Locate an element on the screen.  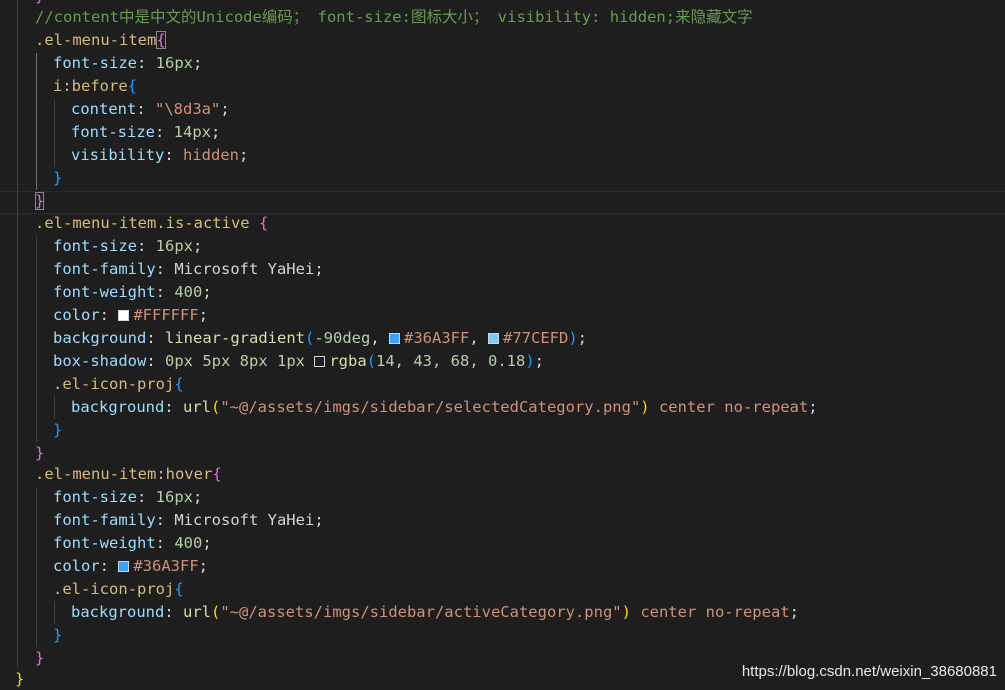
property-value: #FFFFFF is located at coordinates (166, 315).